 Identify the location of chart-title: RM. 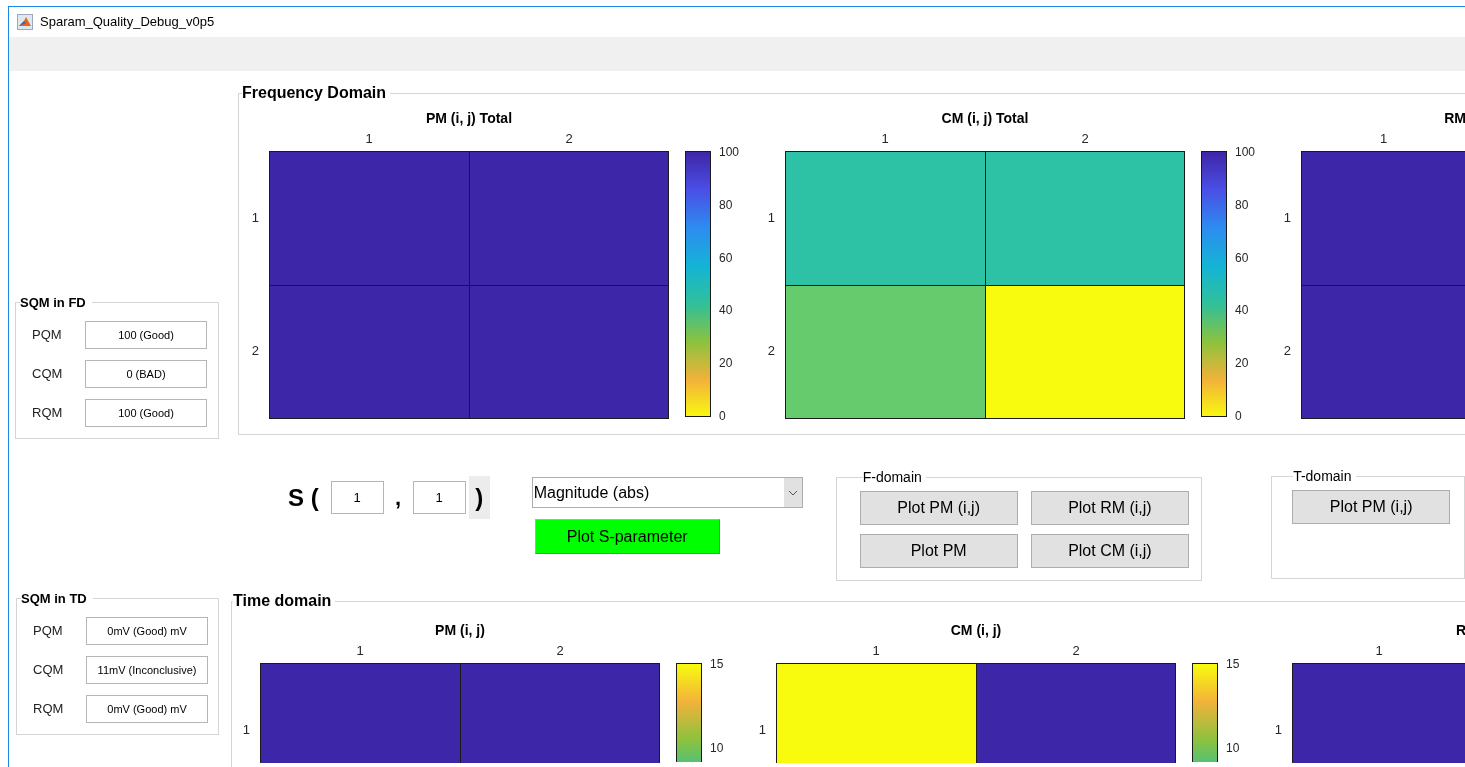
(1454, 118).